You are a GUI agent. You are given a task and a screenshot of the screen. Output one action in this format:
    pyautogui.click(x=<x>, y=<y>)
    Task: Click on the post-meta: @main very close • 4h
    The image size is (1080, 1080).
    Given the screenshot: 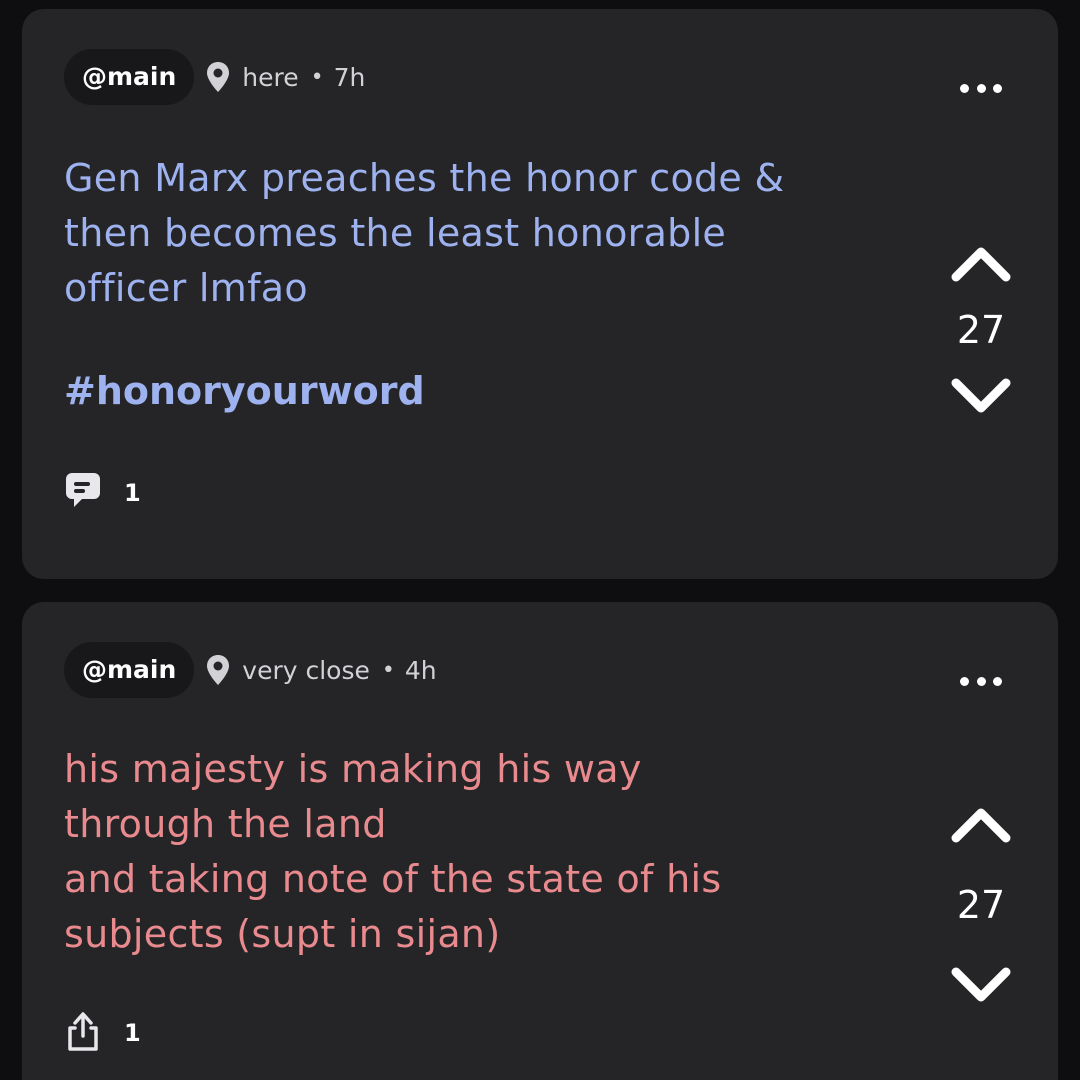 What is the action you would take?
    pyautogui.click(x=250, y=670)
    